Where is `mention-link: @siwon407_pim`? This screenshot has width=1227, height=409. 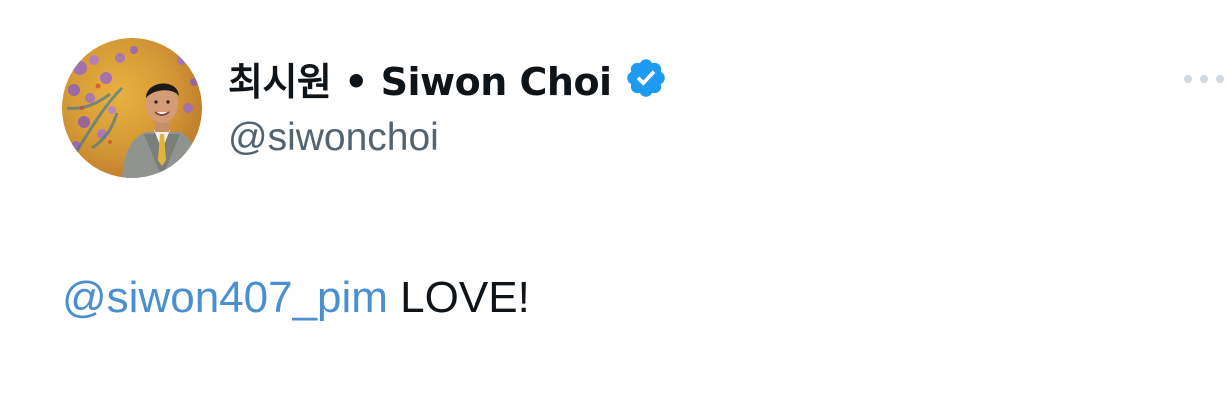 mention-link: @siwon407_pim is located at coordinates (225, 297).